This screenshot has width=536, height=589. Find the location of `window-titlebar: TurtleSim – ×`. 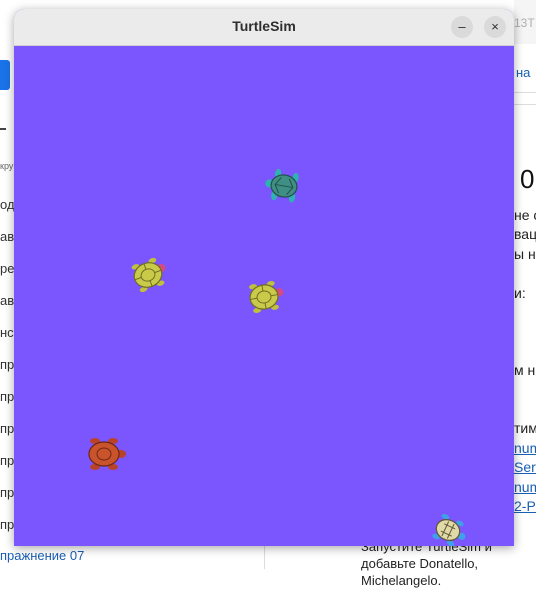

window-titlebar: TurtleSim – × is located at coordinates (264, 27).